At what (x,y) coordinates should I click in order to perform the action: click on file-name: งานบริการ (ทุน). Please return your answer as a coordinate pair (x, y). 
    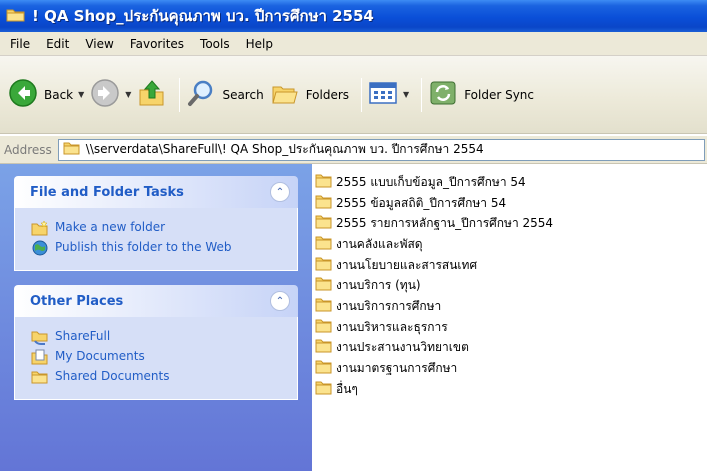
    Looking at the image, I should click on (378, 285).